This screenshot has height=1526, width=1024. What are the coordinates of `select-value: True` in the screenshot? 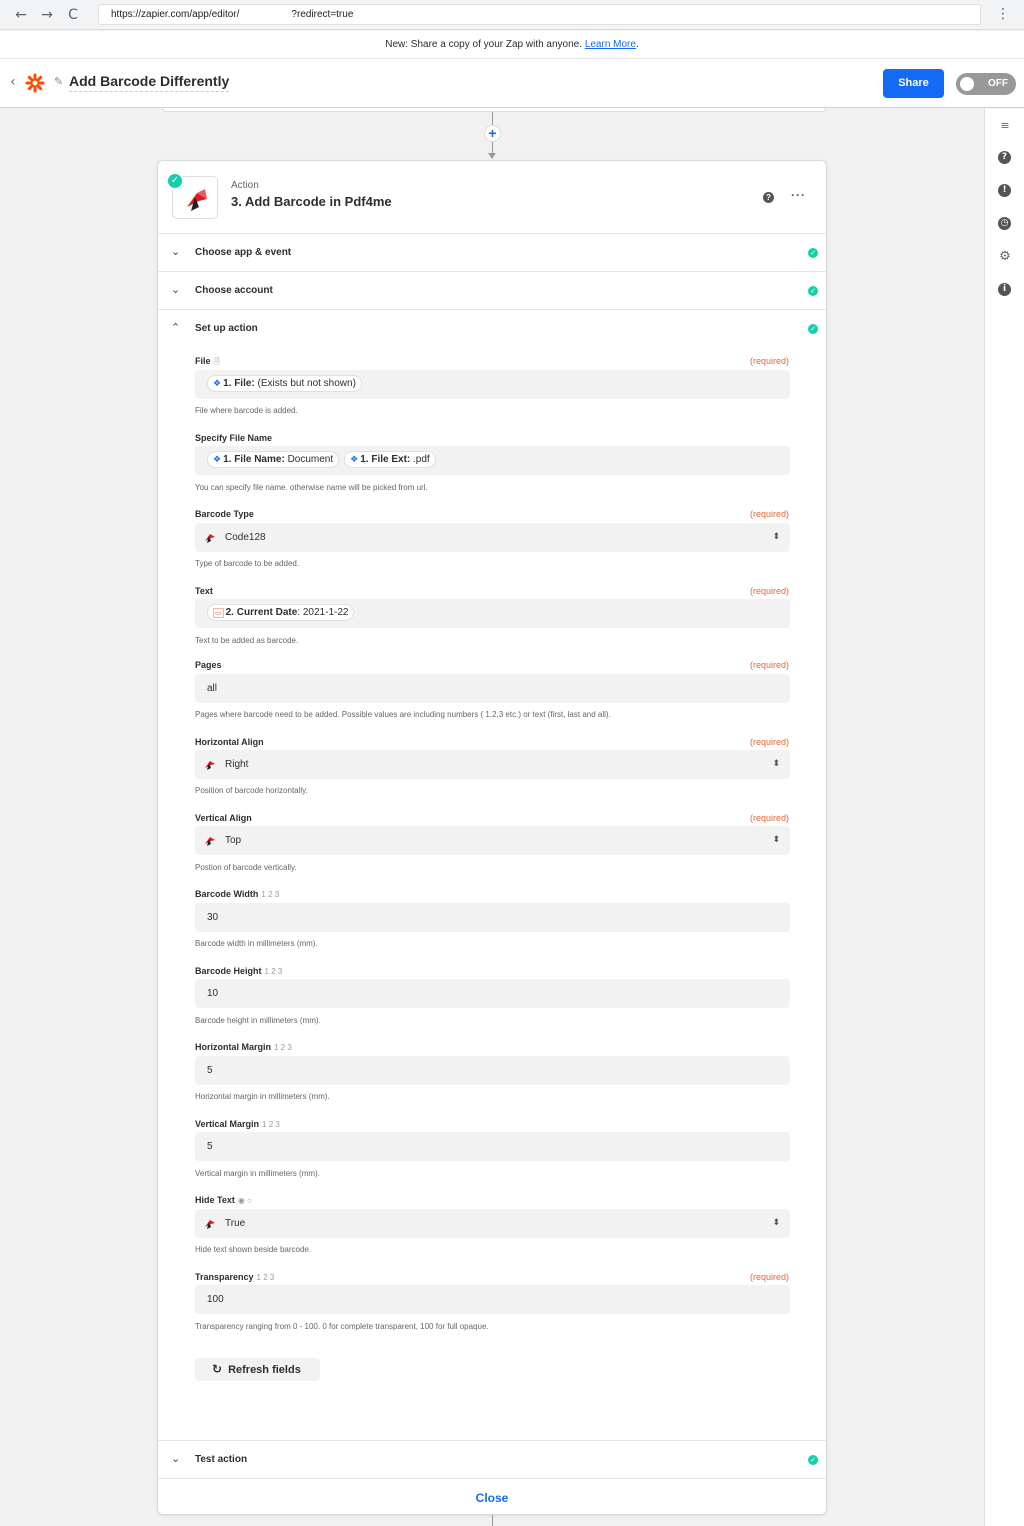 It's located at (235, 1223).